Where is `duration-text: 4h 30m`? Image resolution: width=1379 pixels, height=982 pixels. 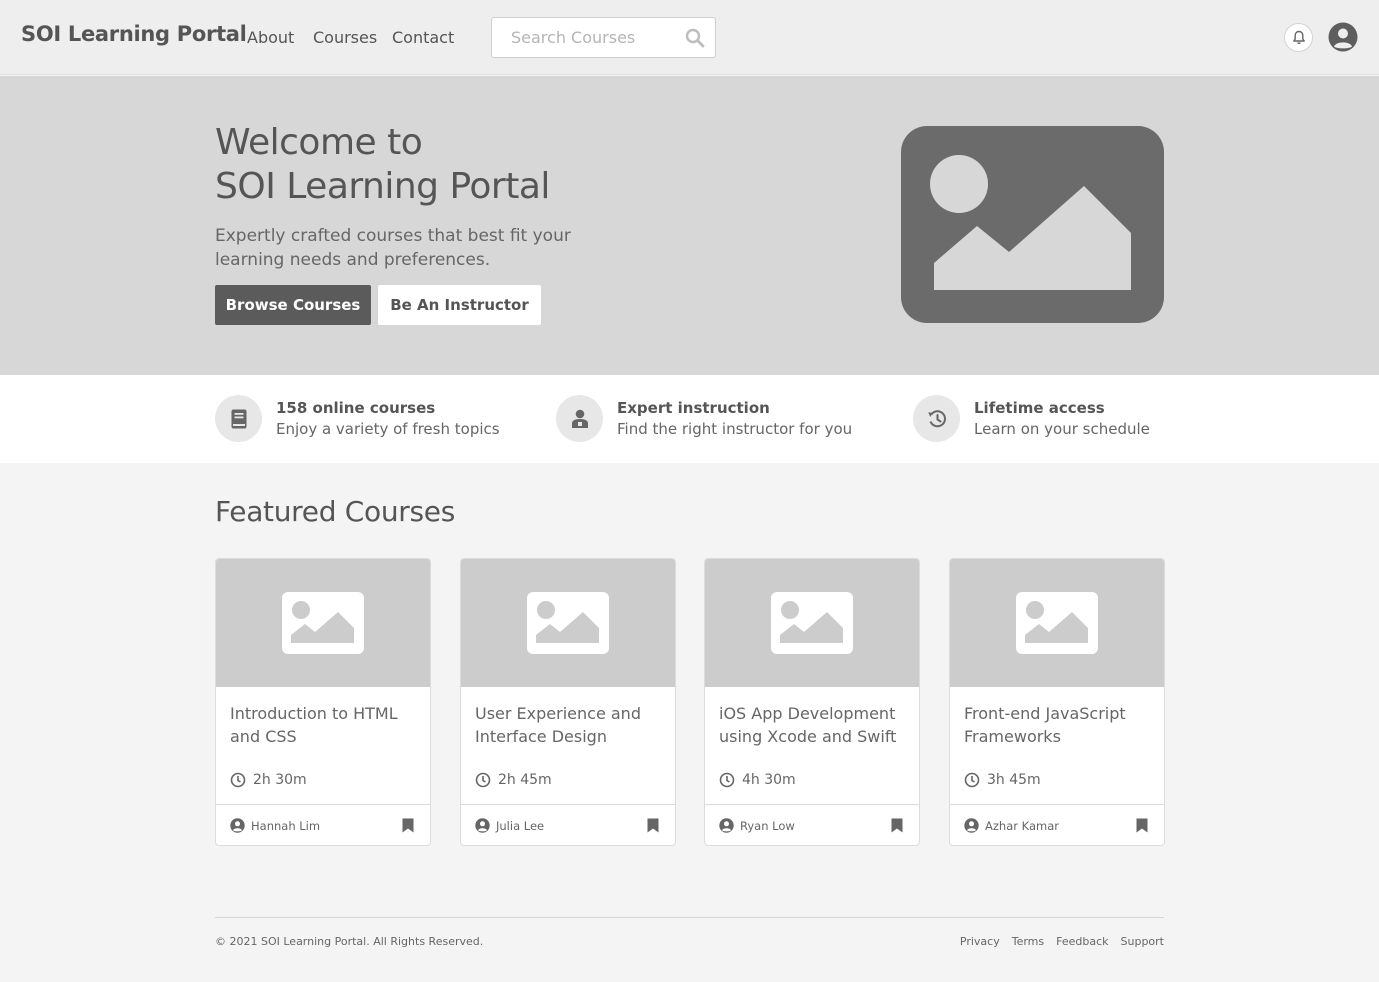
duration-text: 4h 30m is located at coordinates (769, 780).